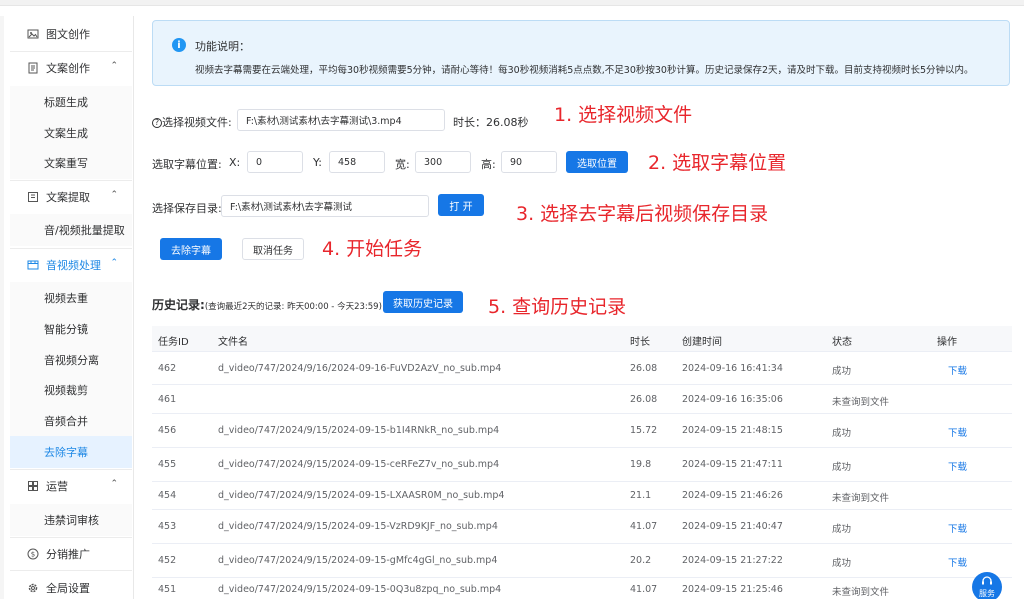  What do you see at coordinates (732, 526) in the screenshot?
I see `cell-created: 2024-09-15 21:40:47` at bounding box center [732, 526].